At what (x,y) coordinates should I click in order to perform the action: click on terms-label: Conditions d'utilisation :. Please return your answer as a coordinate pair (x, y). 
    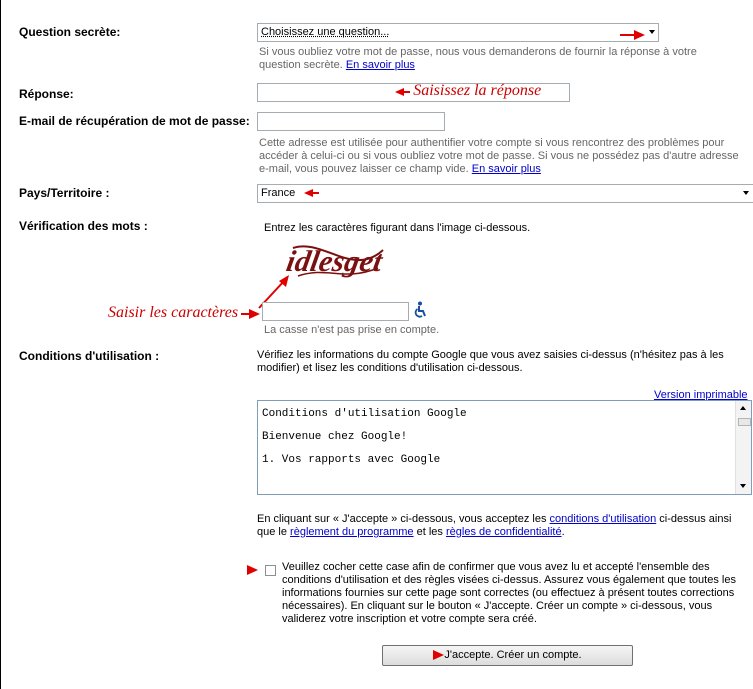
    Looking at the image, I should click on (89, 356).